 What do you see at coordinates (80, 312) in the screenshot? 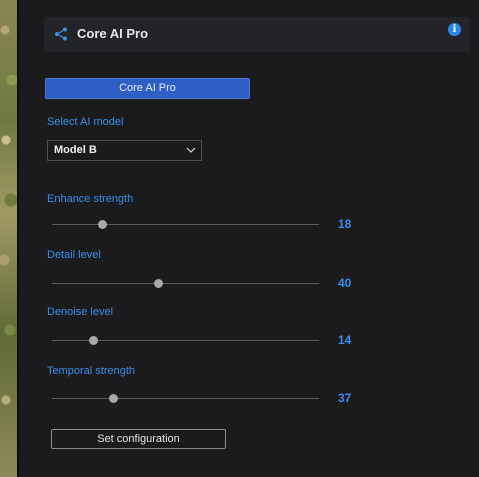
I see `denoise-level-label: Denoise level` at bounding box center [80, 312].